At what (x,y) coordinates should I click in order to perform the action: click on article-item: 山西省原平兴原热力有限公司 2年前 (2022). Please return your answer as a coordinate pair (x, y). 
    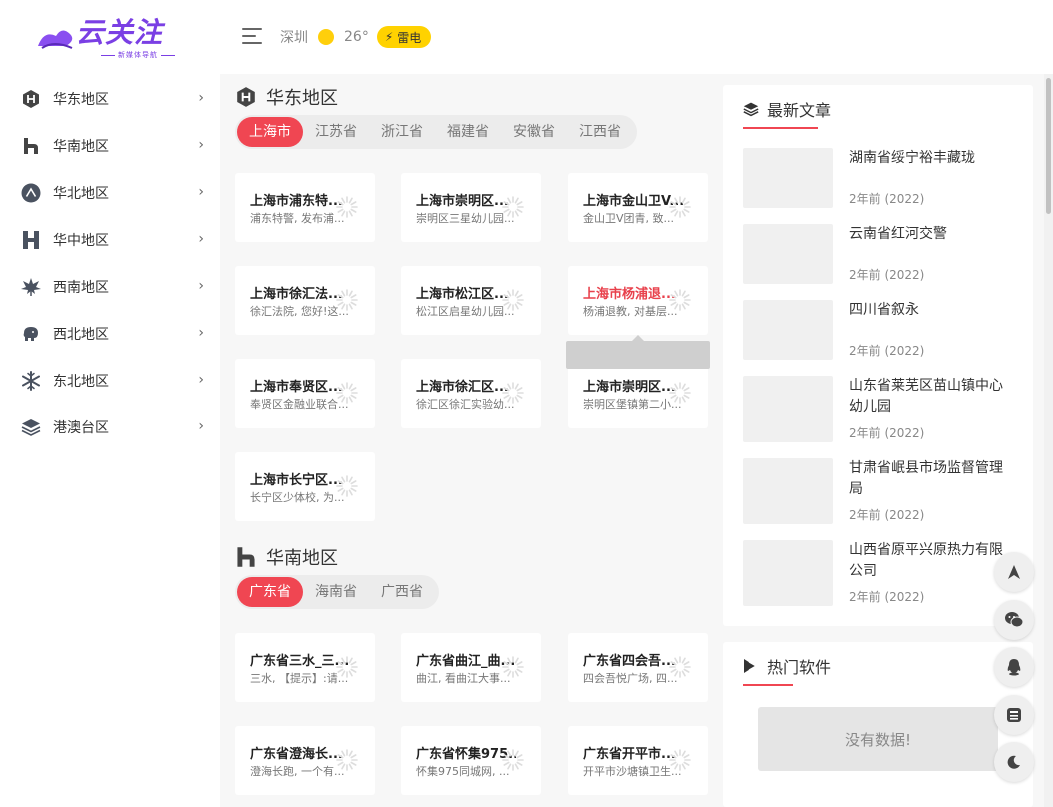
    Looking at the image, I should click on (878, 573).